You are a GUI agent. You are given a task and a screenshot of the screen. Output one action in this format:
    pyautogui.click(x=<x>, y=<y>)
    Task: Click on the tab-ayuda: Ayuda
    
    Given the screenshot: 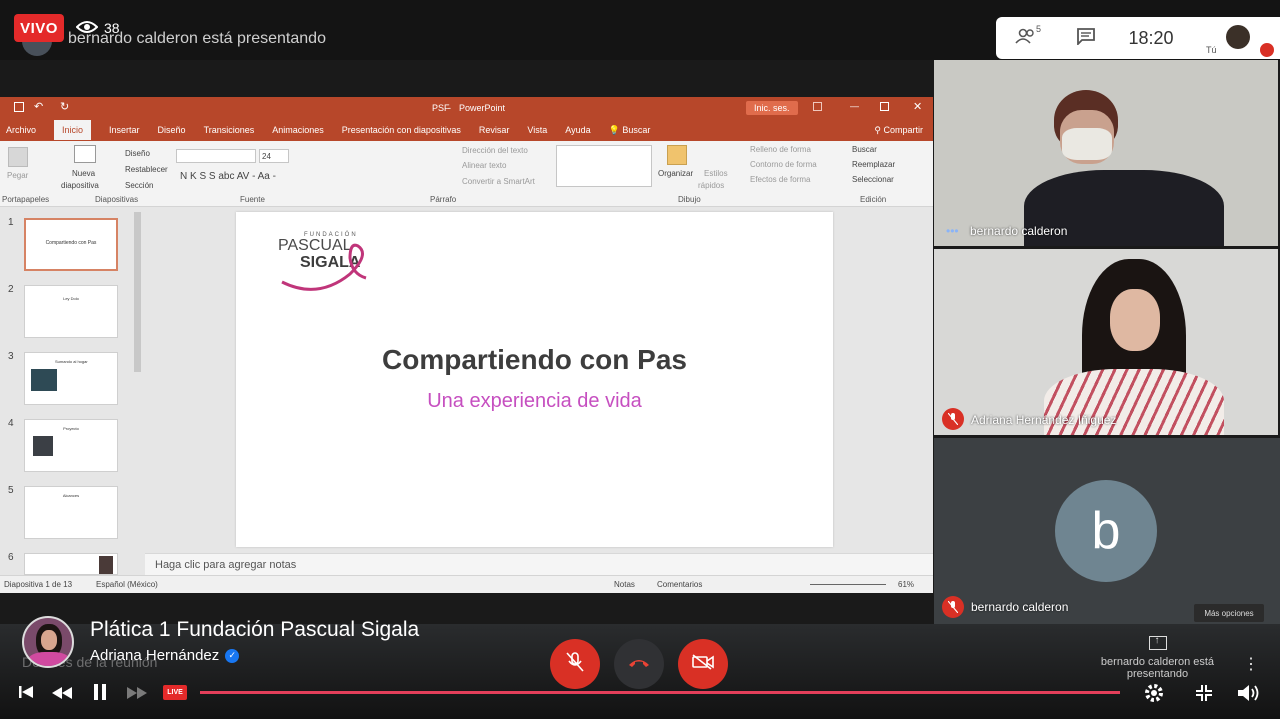 What is the action you would take?
    pyautogui.click(x=577, y=130)
    